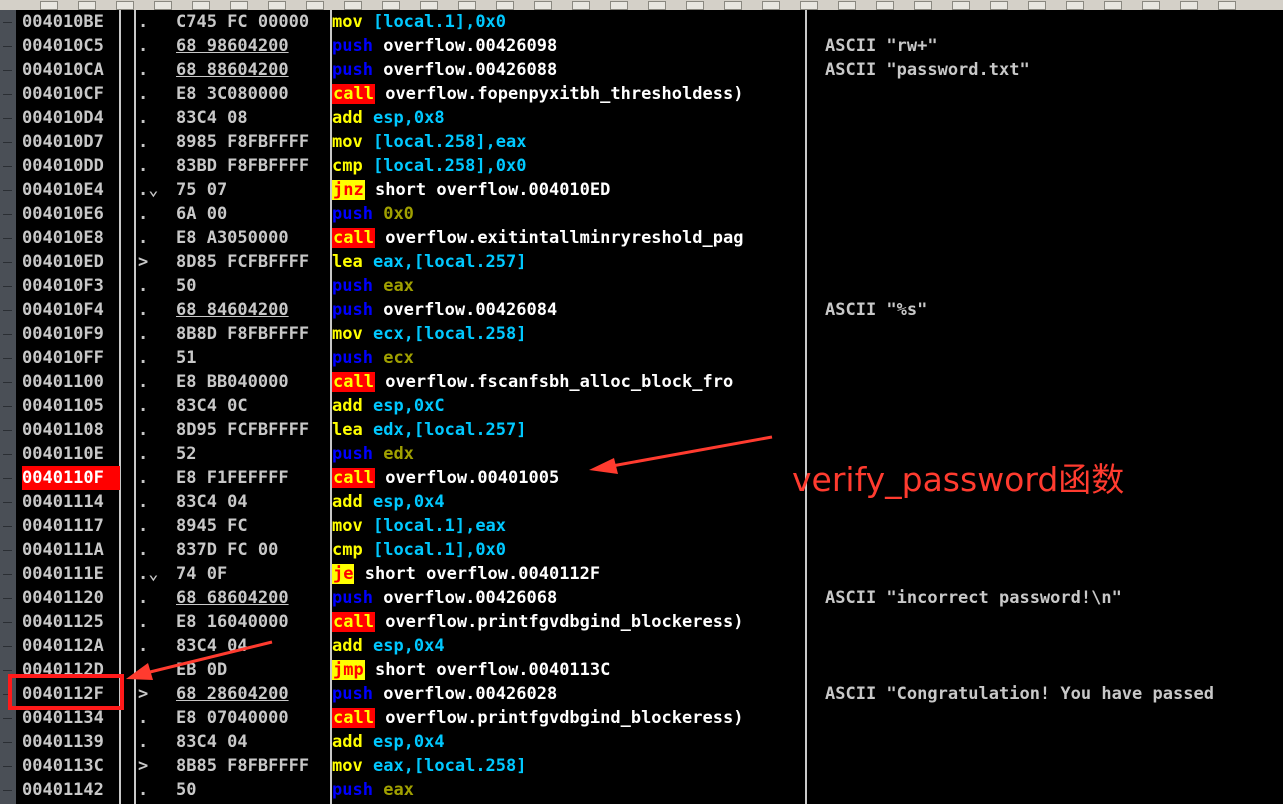 Image resolution: width=1283 pixels, height=804 pixels. What do you see at coordinates (569, 358) in the screenshot?
I see `instruction-cell: push ecx` at bounding box center [569, 358].